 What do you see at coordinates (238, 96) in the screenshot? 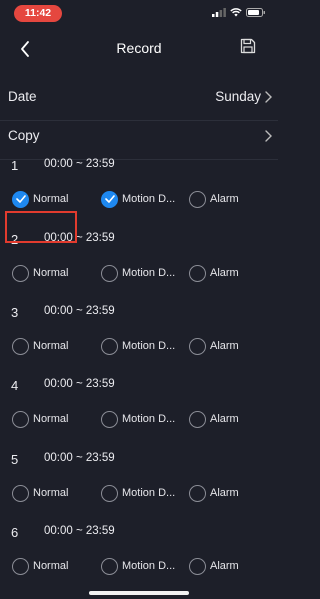
I see `date-value: Sunday` at bounding box center [238, 96].